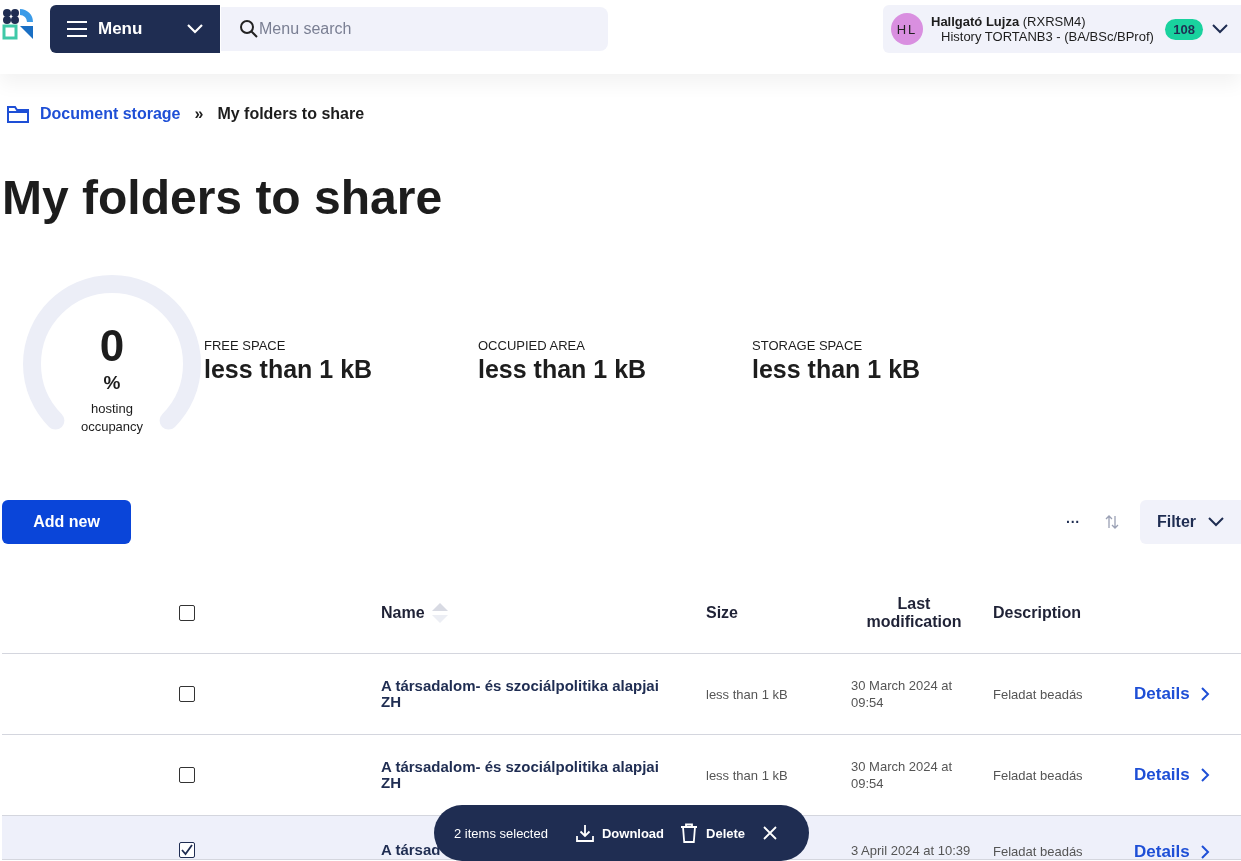 The height and width of the screenshot is (861, 1241). I want to click on folder-name: A társad, so click(411, 850).